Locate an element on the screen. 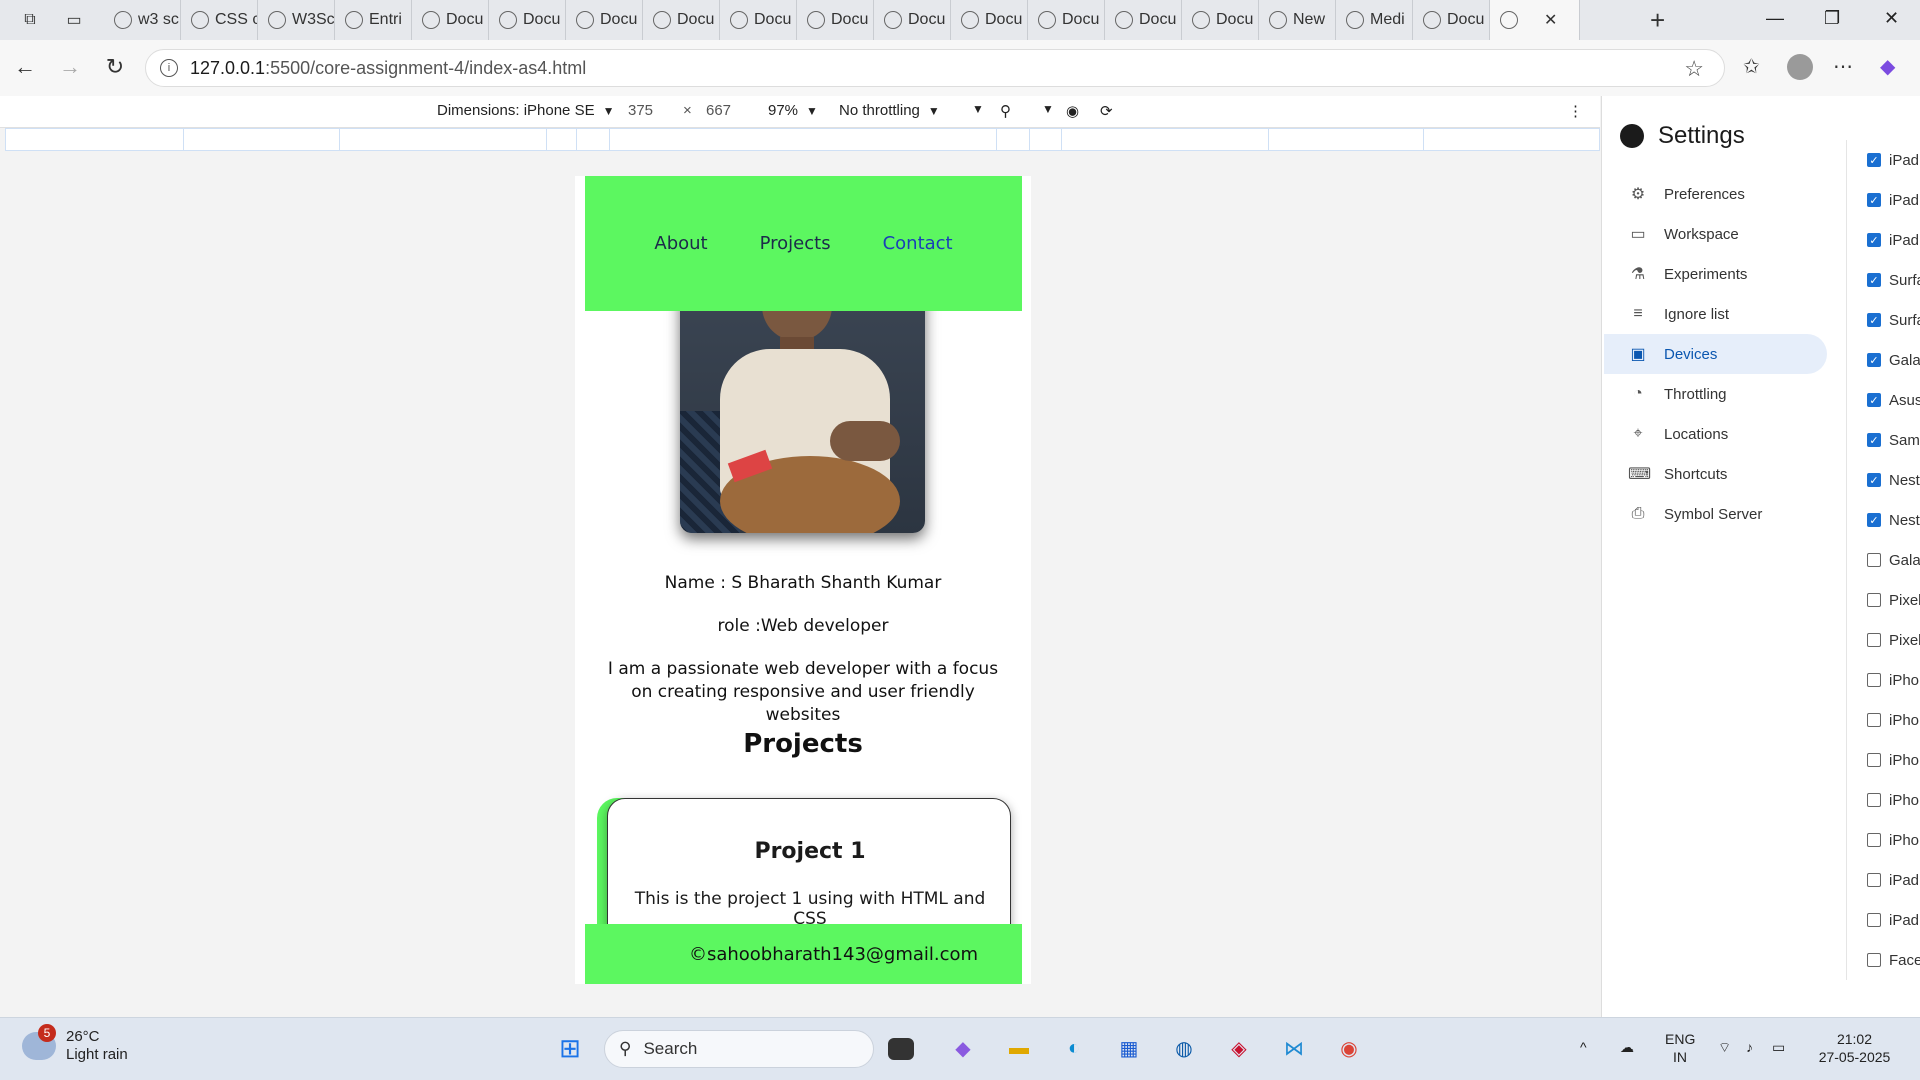 The image size is (1920, 1080). settings-menu-item: ≡ Ignore list is located at coordinates (1715, 314).